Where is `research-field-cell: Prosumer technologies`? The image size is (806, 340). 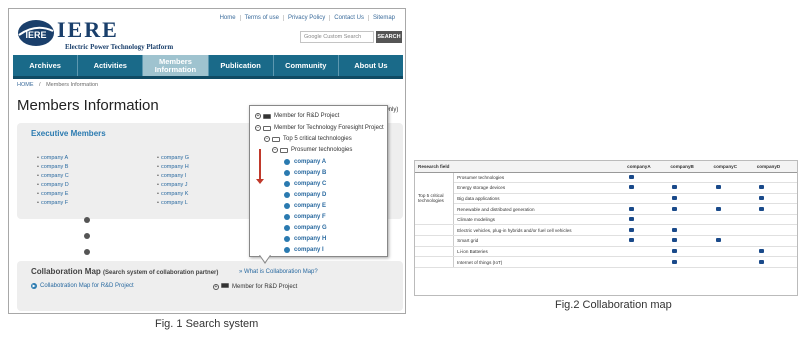
research-field-cell: Prosumer technologies is located at coordinates (539, 178).